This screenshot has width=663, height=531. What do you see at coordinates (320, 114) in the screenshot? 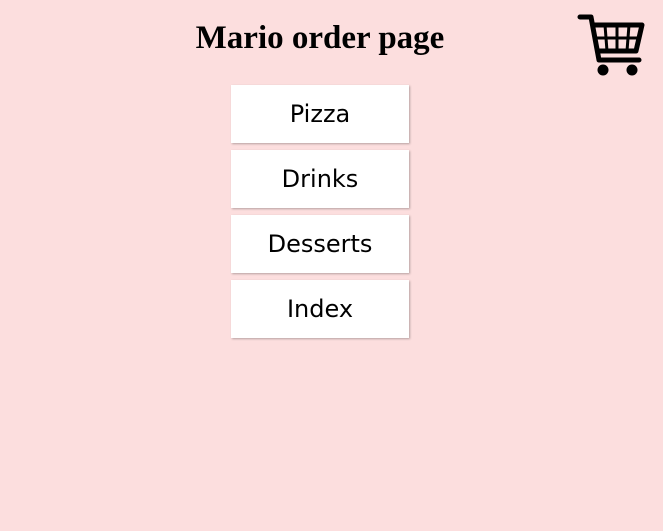
I see `pizza-button: Pizza` at bounding box center [320, 114].